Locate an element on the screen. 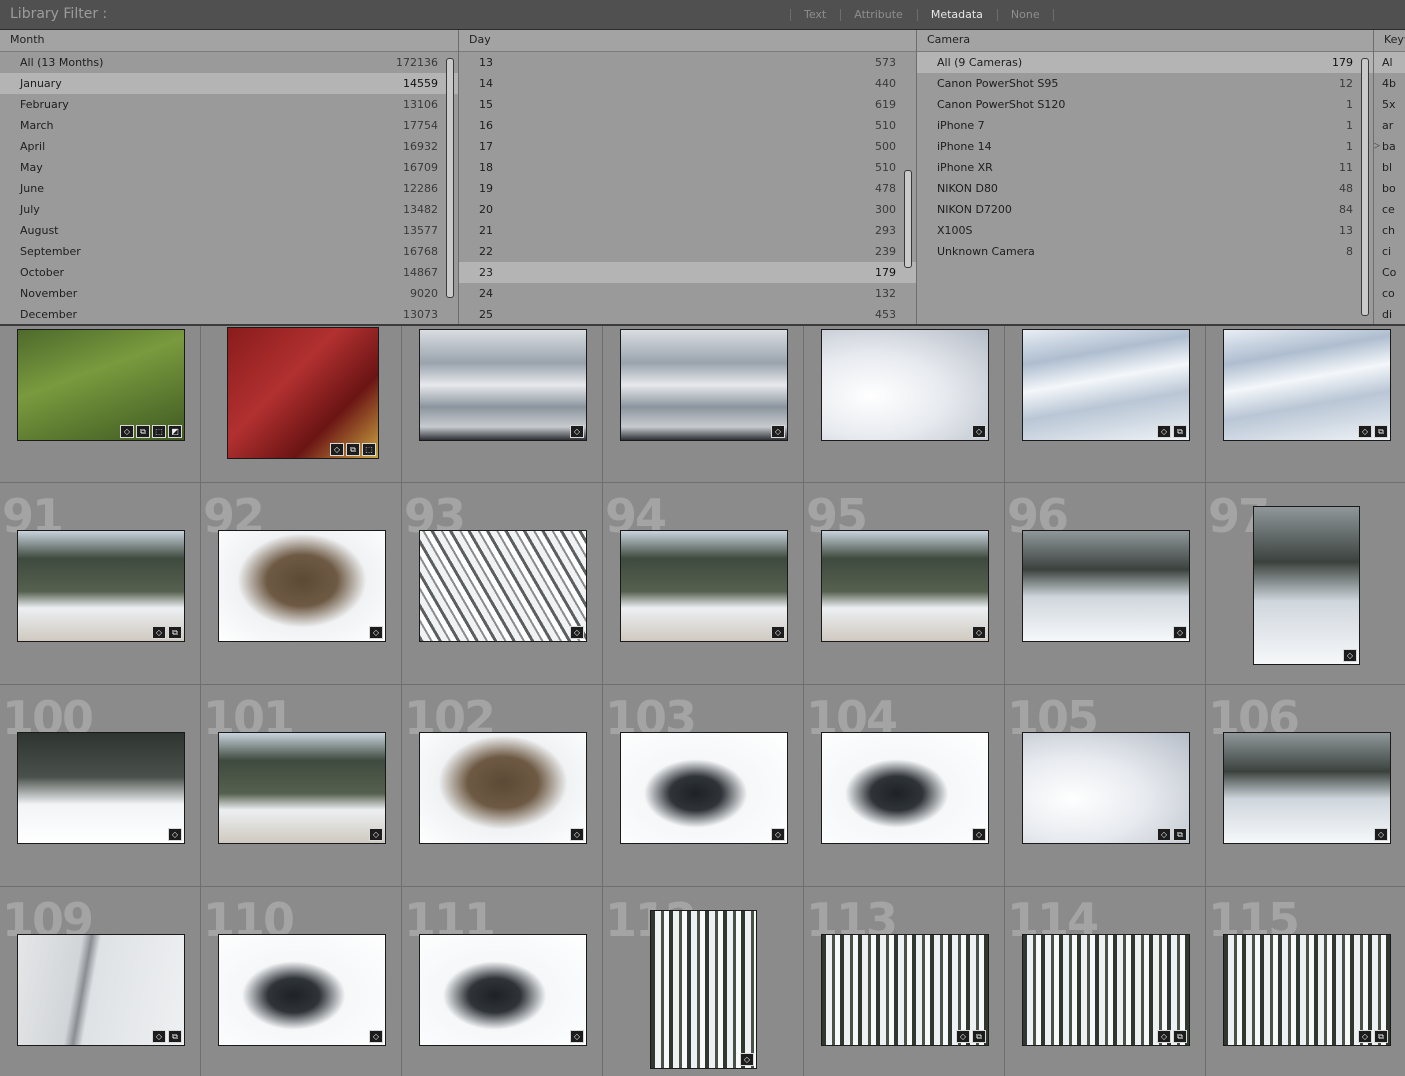 The width and height of the screenshot is (1405, 1076). filter-row: co is located at coordinates (1389, 293).